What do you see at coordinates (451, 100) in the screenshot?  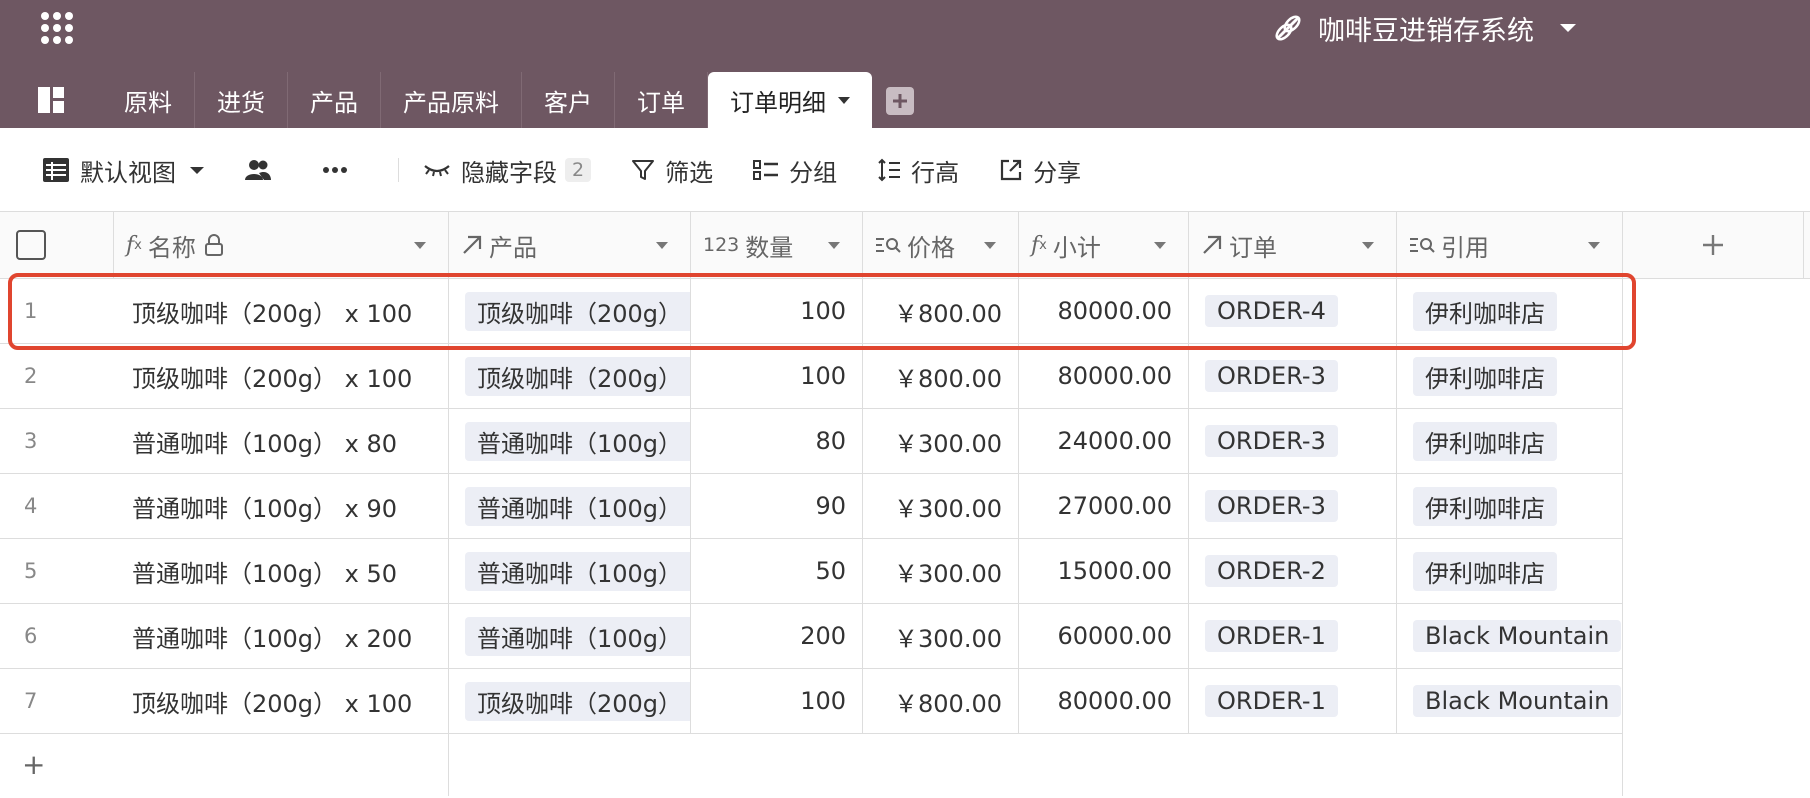 I see `tab-product-material: 产品原料` at bounding box center [451, 100].